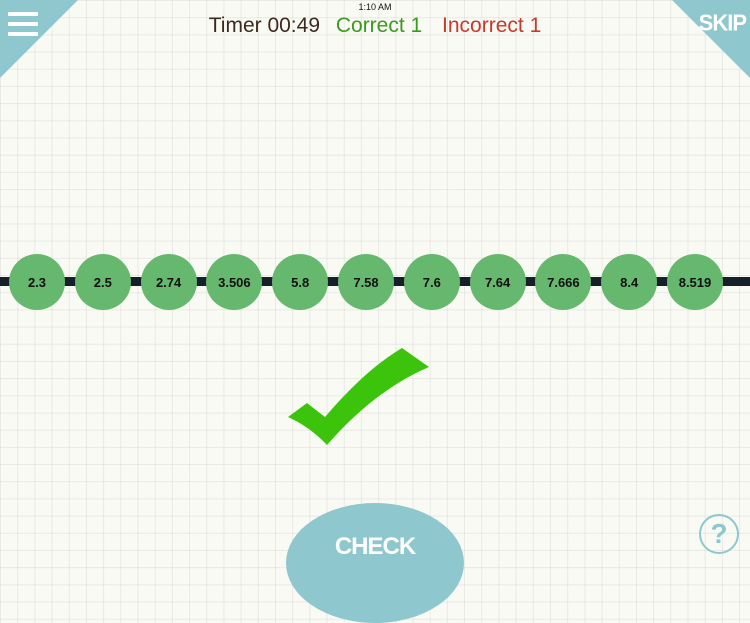 This screenshot has width=750, height=623. I want to click on checkmark-icon, so click(358, 396).